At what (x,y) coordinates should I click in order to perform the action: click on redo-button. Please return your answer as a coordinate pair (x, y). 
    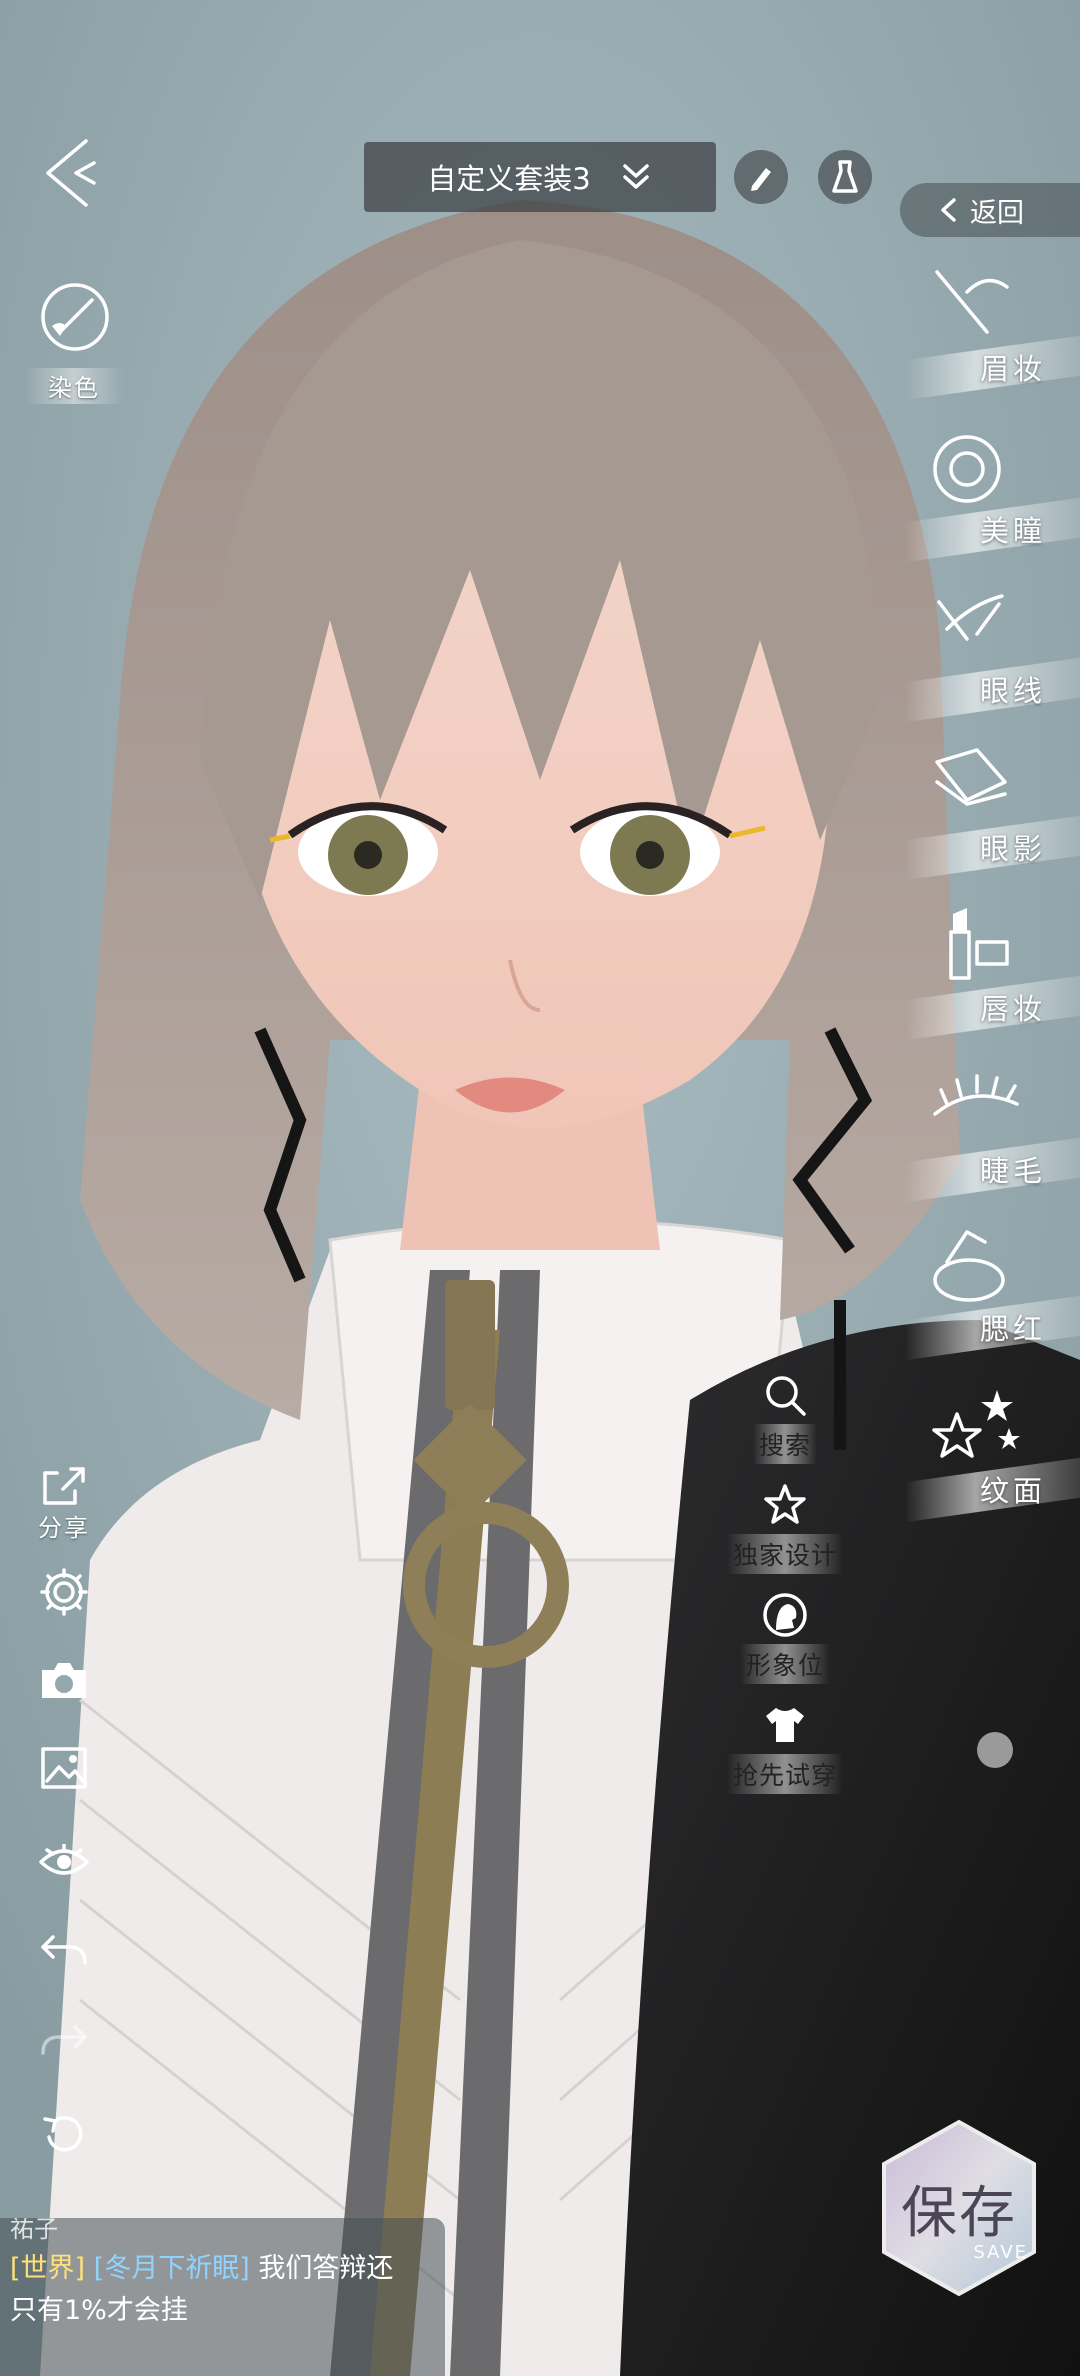
    Looking at the image, I should click on (64, 2040).